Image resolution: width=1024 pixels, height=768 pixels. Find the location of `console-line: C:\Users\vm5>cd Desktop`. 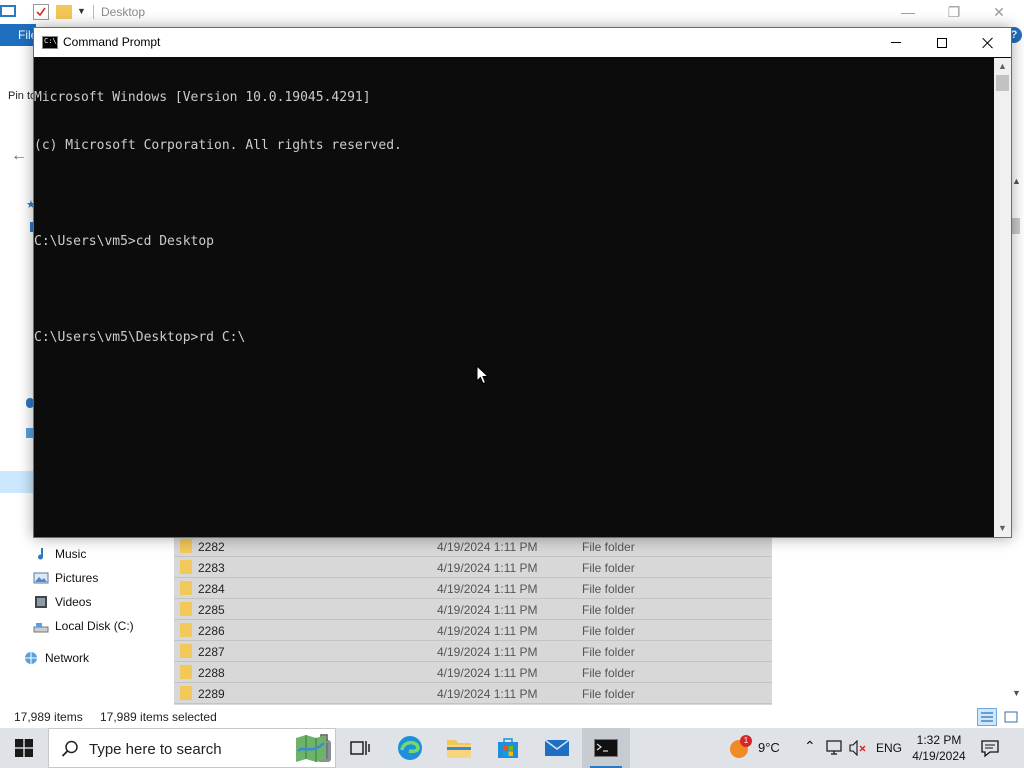

console-line: C:\Users\vm5>cd Desktop is located at coordinates (124, 241).